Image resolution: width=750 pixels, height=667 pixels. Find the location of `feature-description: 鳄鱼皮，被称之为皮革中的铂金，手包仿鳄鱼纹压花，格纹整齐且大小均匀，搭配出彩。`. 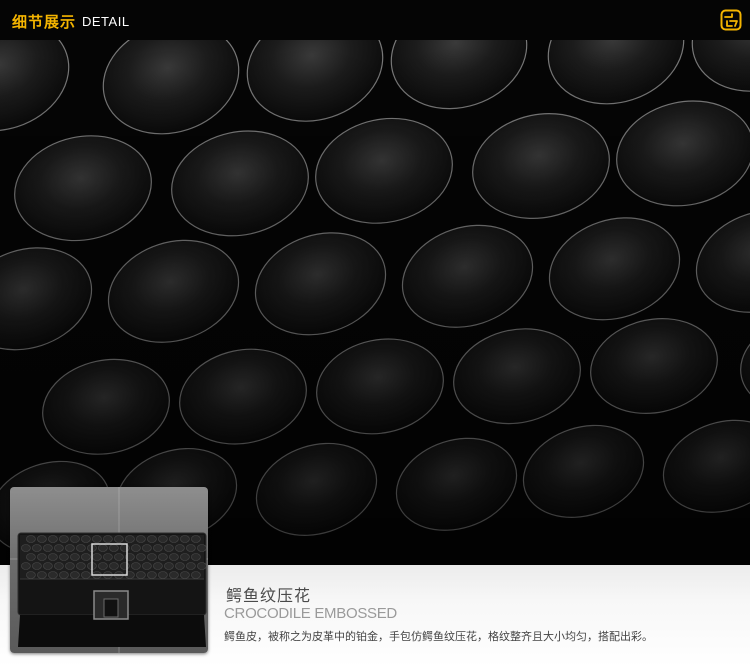

feature-description: 鳄鱼皮，被称之为皮革中的铂金，手包仿鳄鱼纹压花，格纹整齐且大小均匀，搭配出彩。 is located at coordinates (438, 636).